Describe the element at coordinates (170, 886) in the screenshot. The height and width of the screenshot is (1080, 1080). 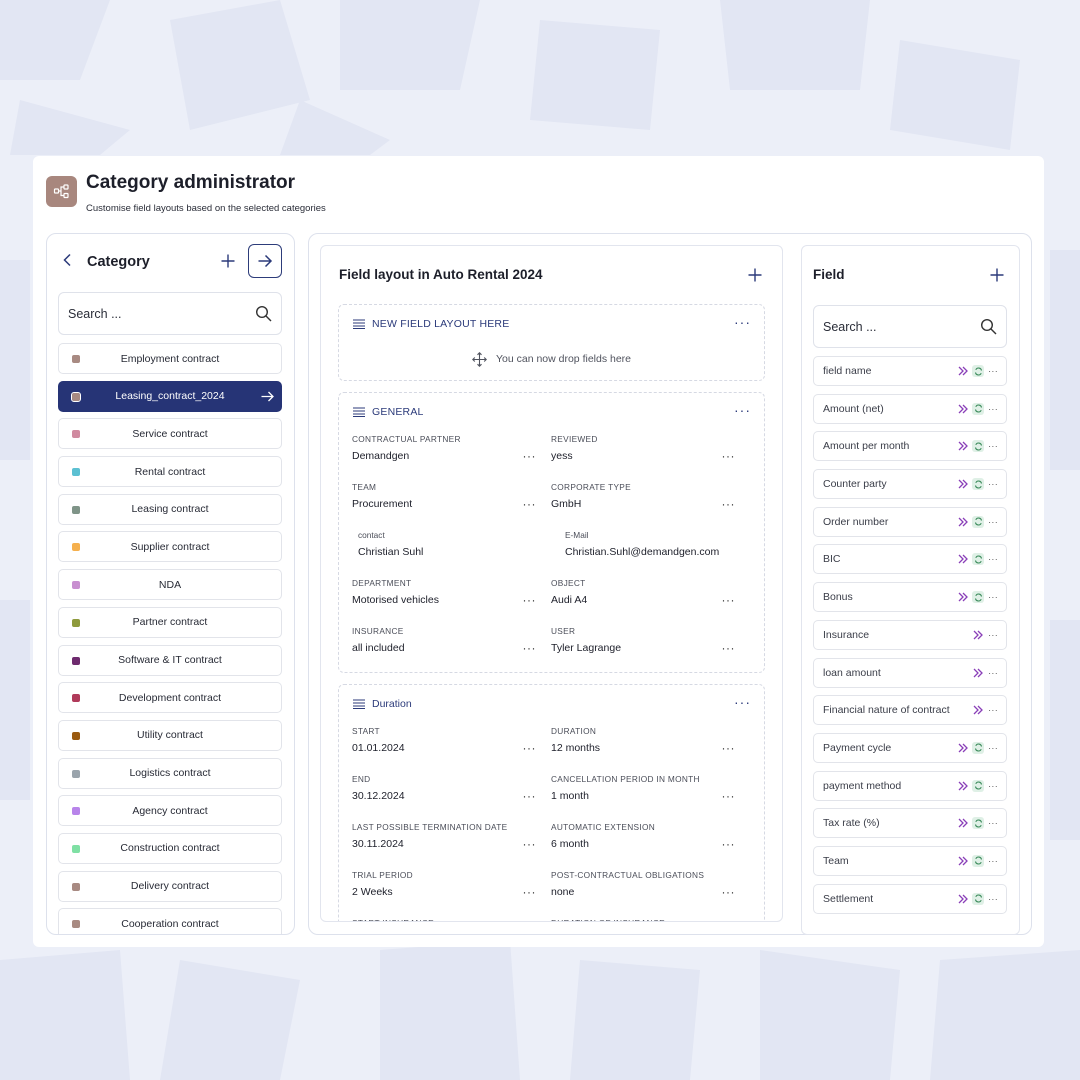
I see `category-item: Delivery contract` at that location.